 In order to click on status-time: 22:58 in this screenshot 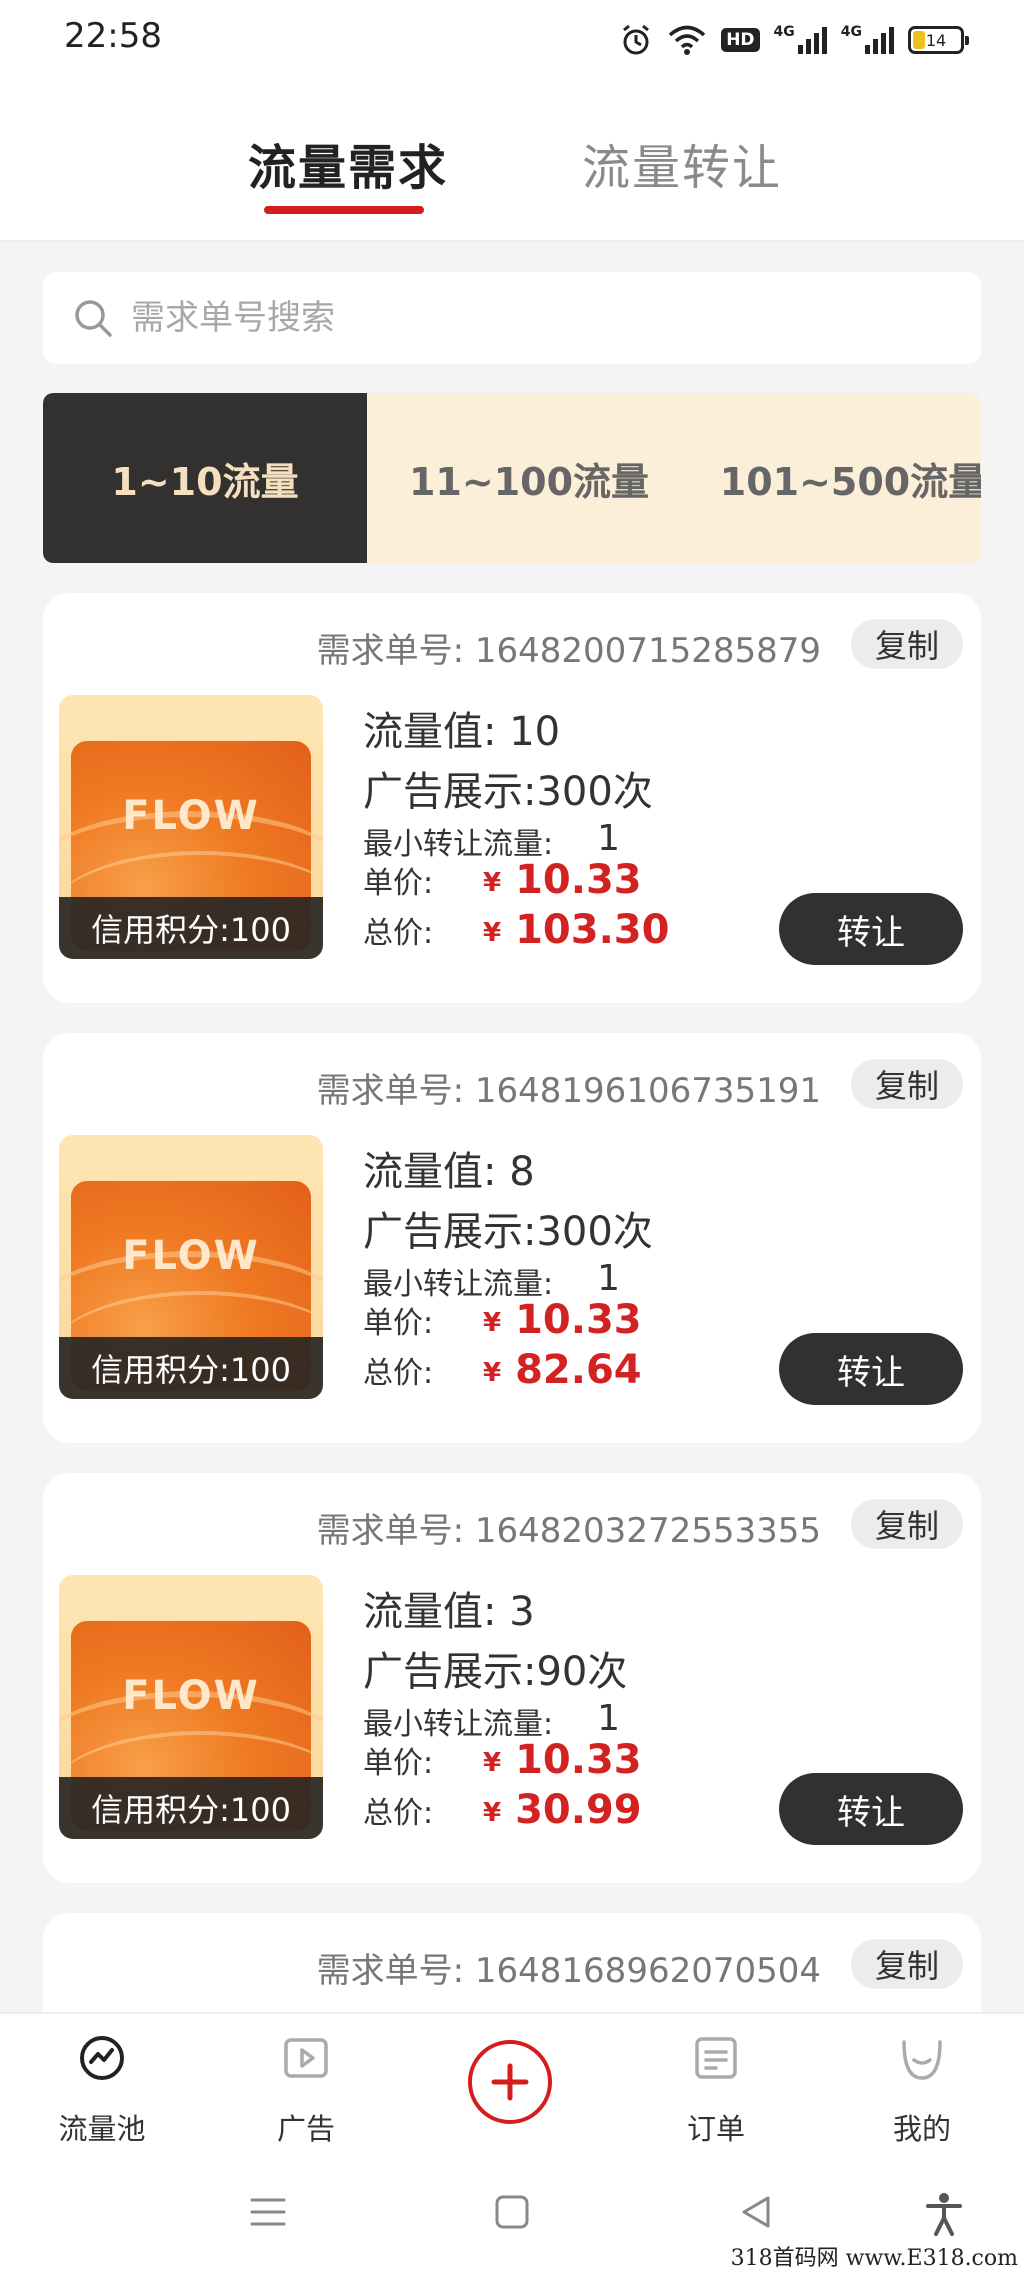, I will do `click(113, 36)`.